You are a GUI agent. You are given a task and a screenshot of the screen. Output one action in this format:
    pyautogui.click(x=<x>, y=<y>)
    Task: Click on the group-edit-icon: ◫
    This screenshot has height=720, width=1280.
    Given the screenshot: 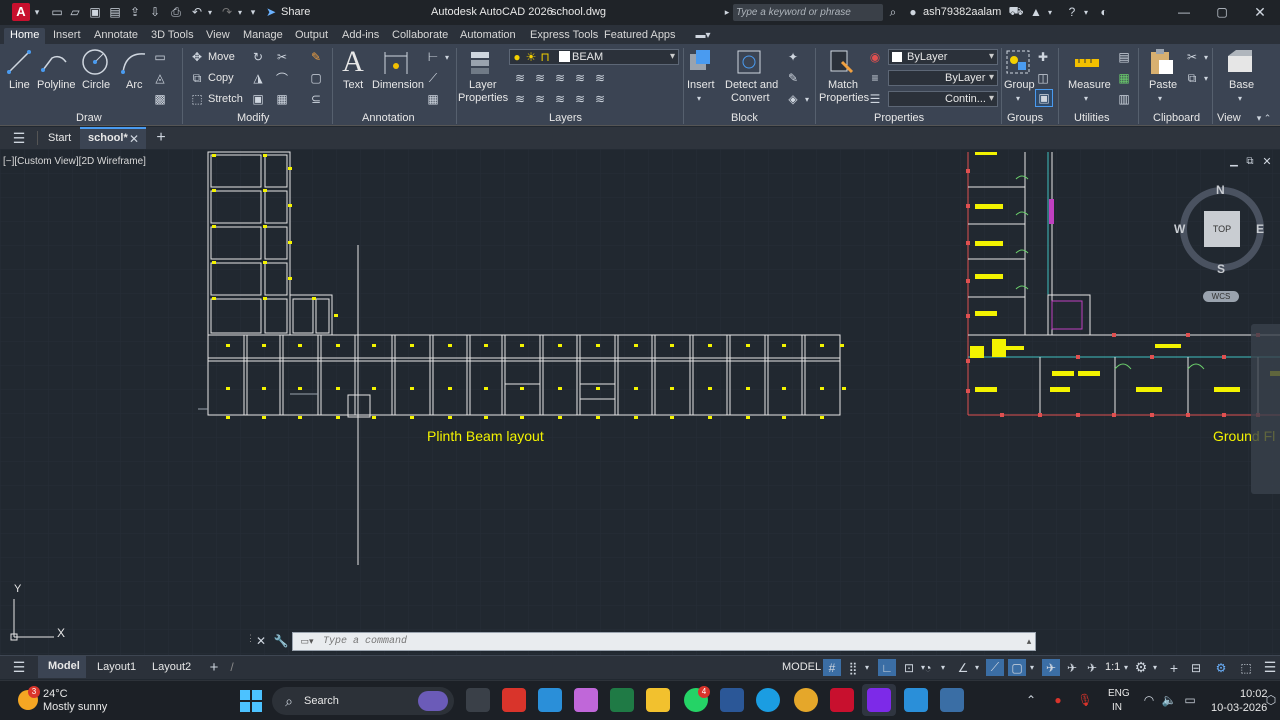 What is the action you would take?
    pyautogui.click(x=1043, y=78)
    